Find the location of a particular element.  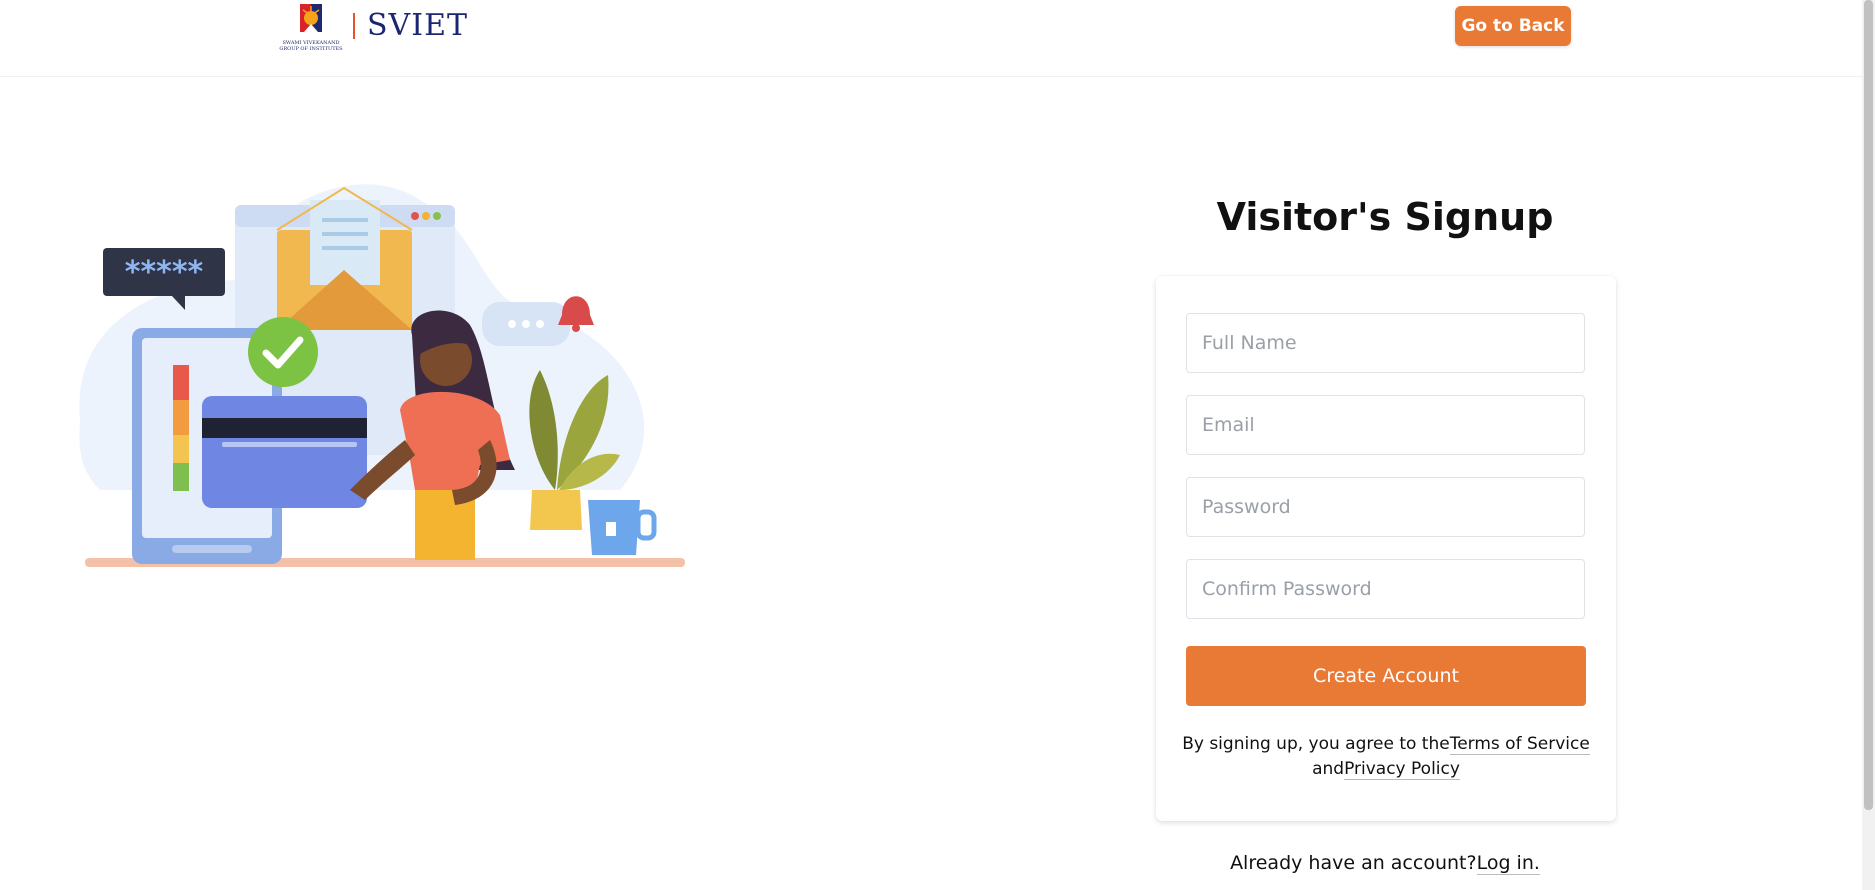

scrollbar-thumb is located at coordinates (1868, 405).